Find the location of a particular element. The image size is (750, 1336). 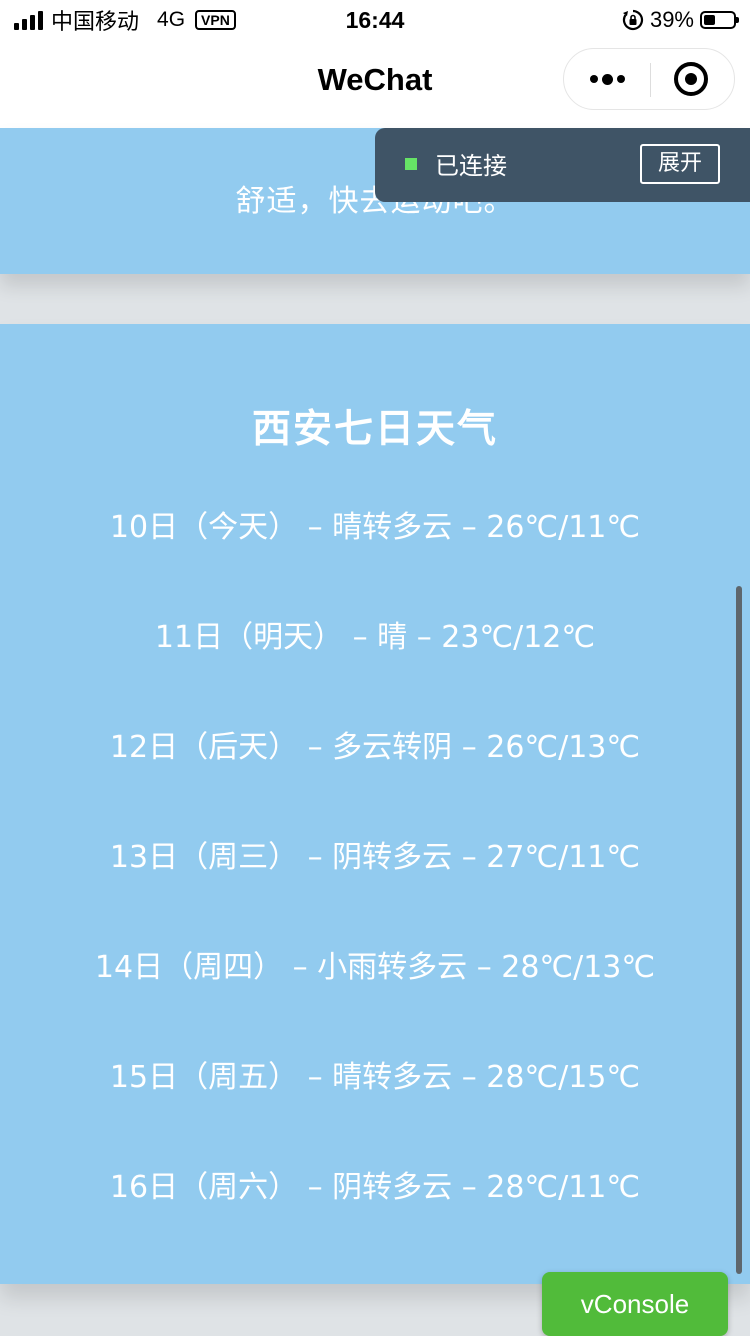

forecast-title: 西安七日天气 is located at coordinates (374, 429).